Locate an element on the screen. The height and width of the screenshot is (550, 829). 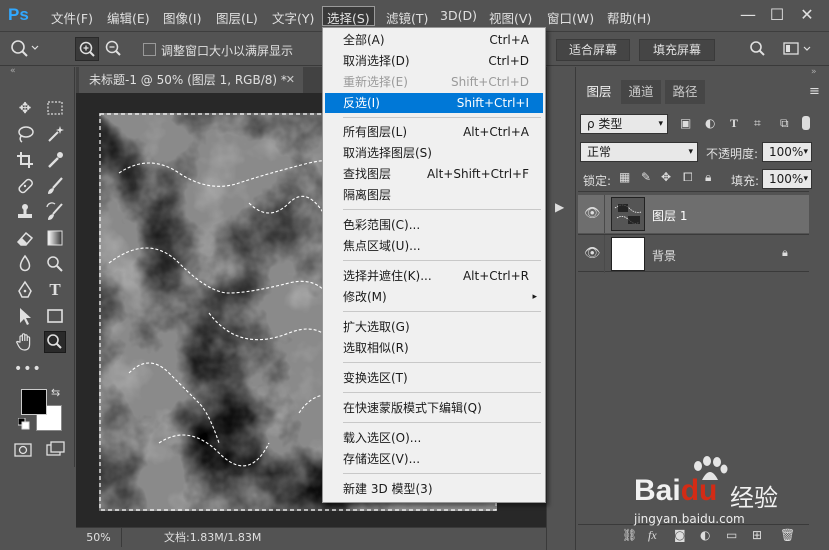
toolbox-collapse-icon: « is located at coordinates (41, 71).